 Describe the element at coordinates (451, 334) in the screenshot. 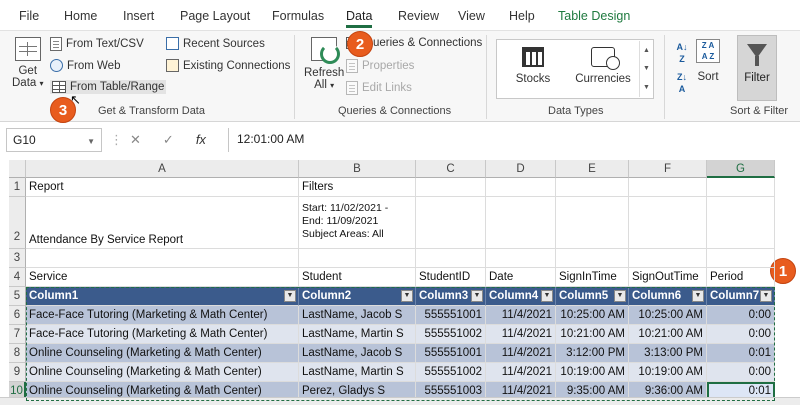

I see `cell-c7: 555551002` at that location.